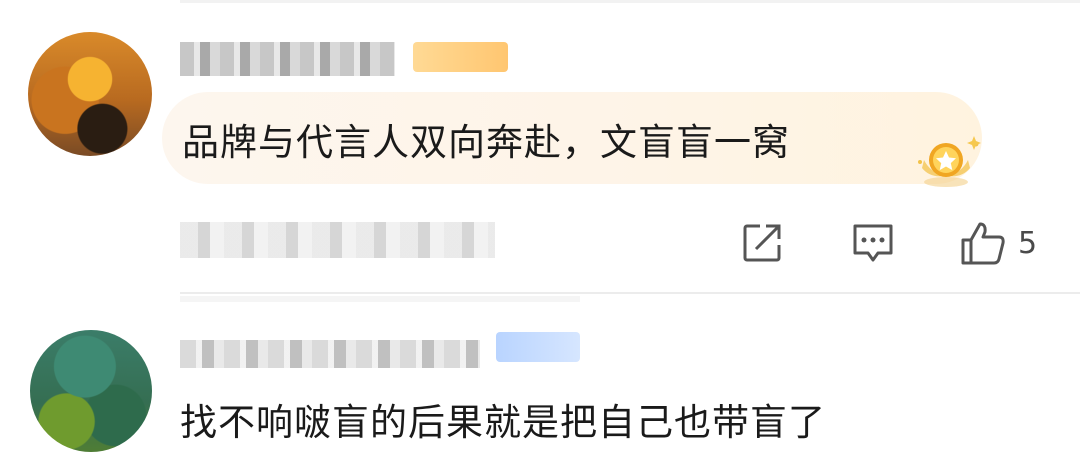 The width and height of the screenshot is (1080, 474). Describe the element at coordinates (337, 240) in the screenshot. I see `comment-meta-blurred` at that location.